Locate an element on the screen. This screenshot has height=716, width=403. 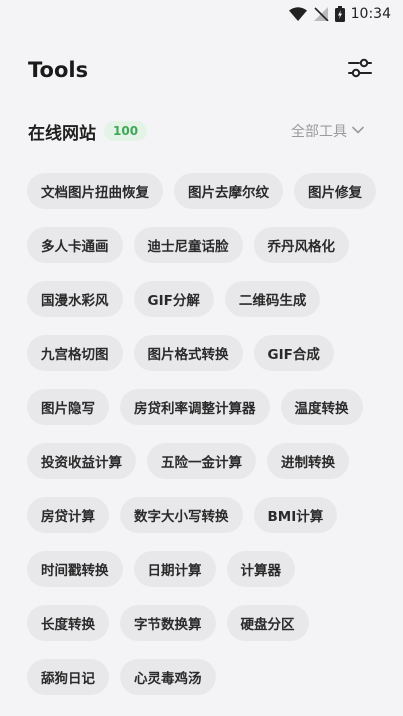
tool-chip: 进制转换 is located at coordinates (308, 461).